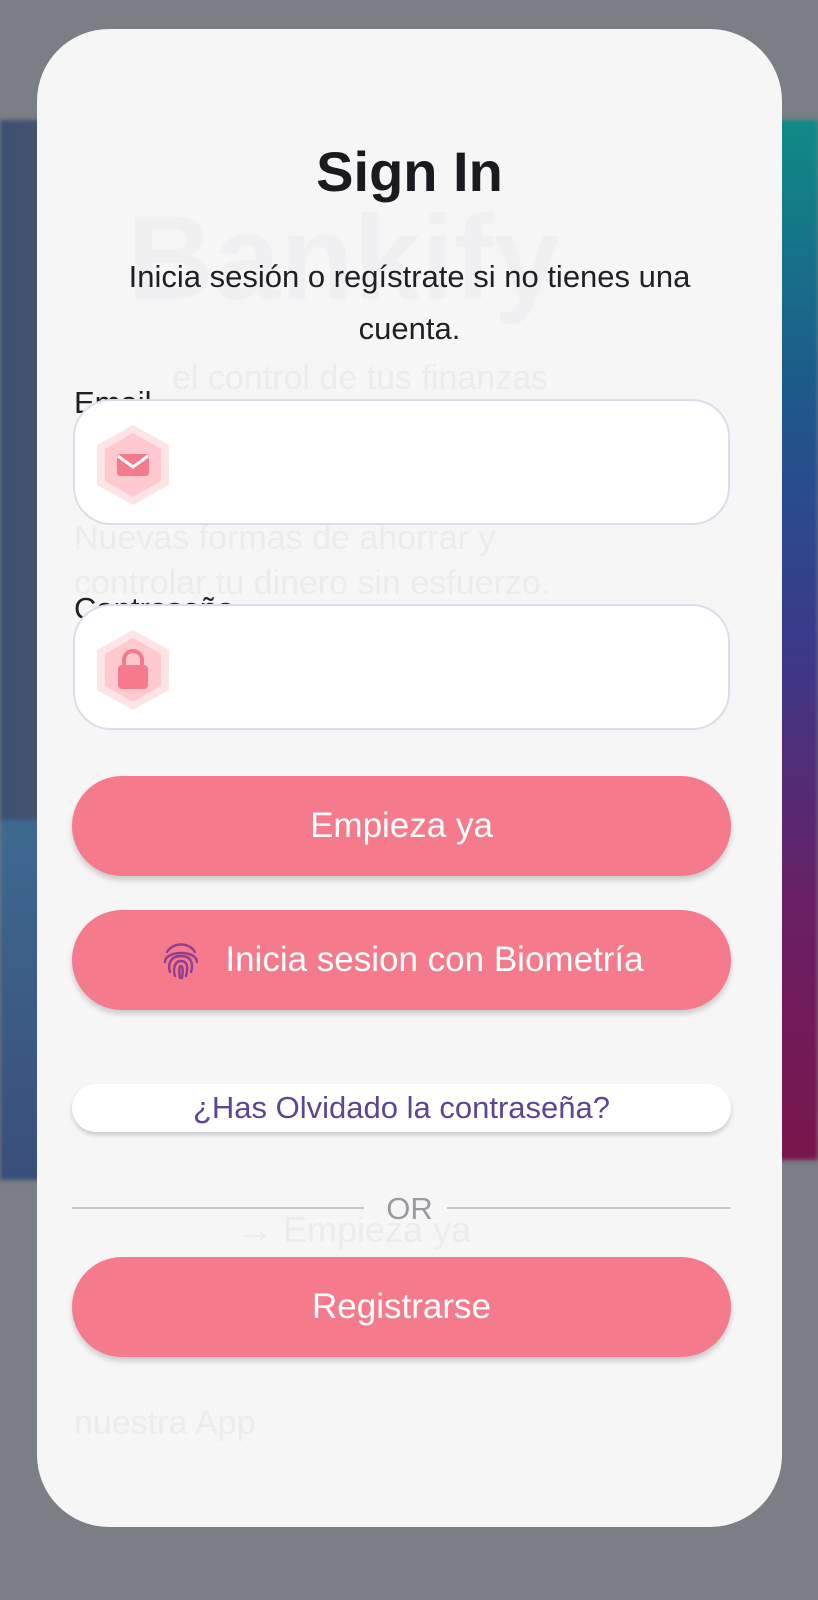 This screenshot has width=818, height=1600. I want to click on background-footer: nuestra App, so click(165, 1423).